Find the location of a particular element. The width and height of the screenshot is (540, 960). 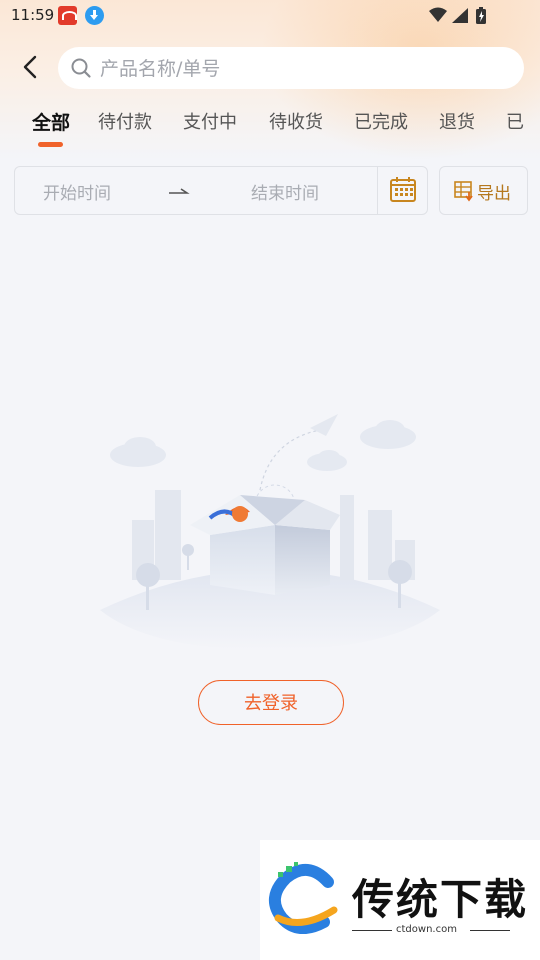

watermark-line-right is located at coordinates (490, 930).